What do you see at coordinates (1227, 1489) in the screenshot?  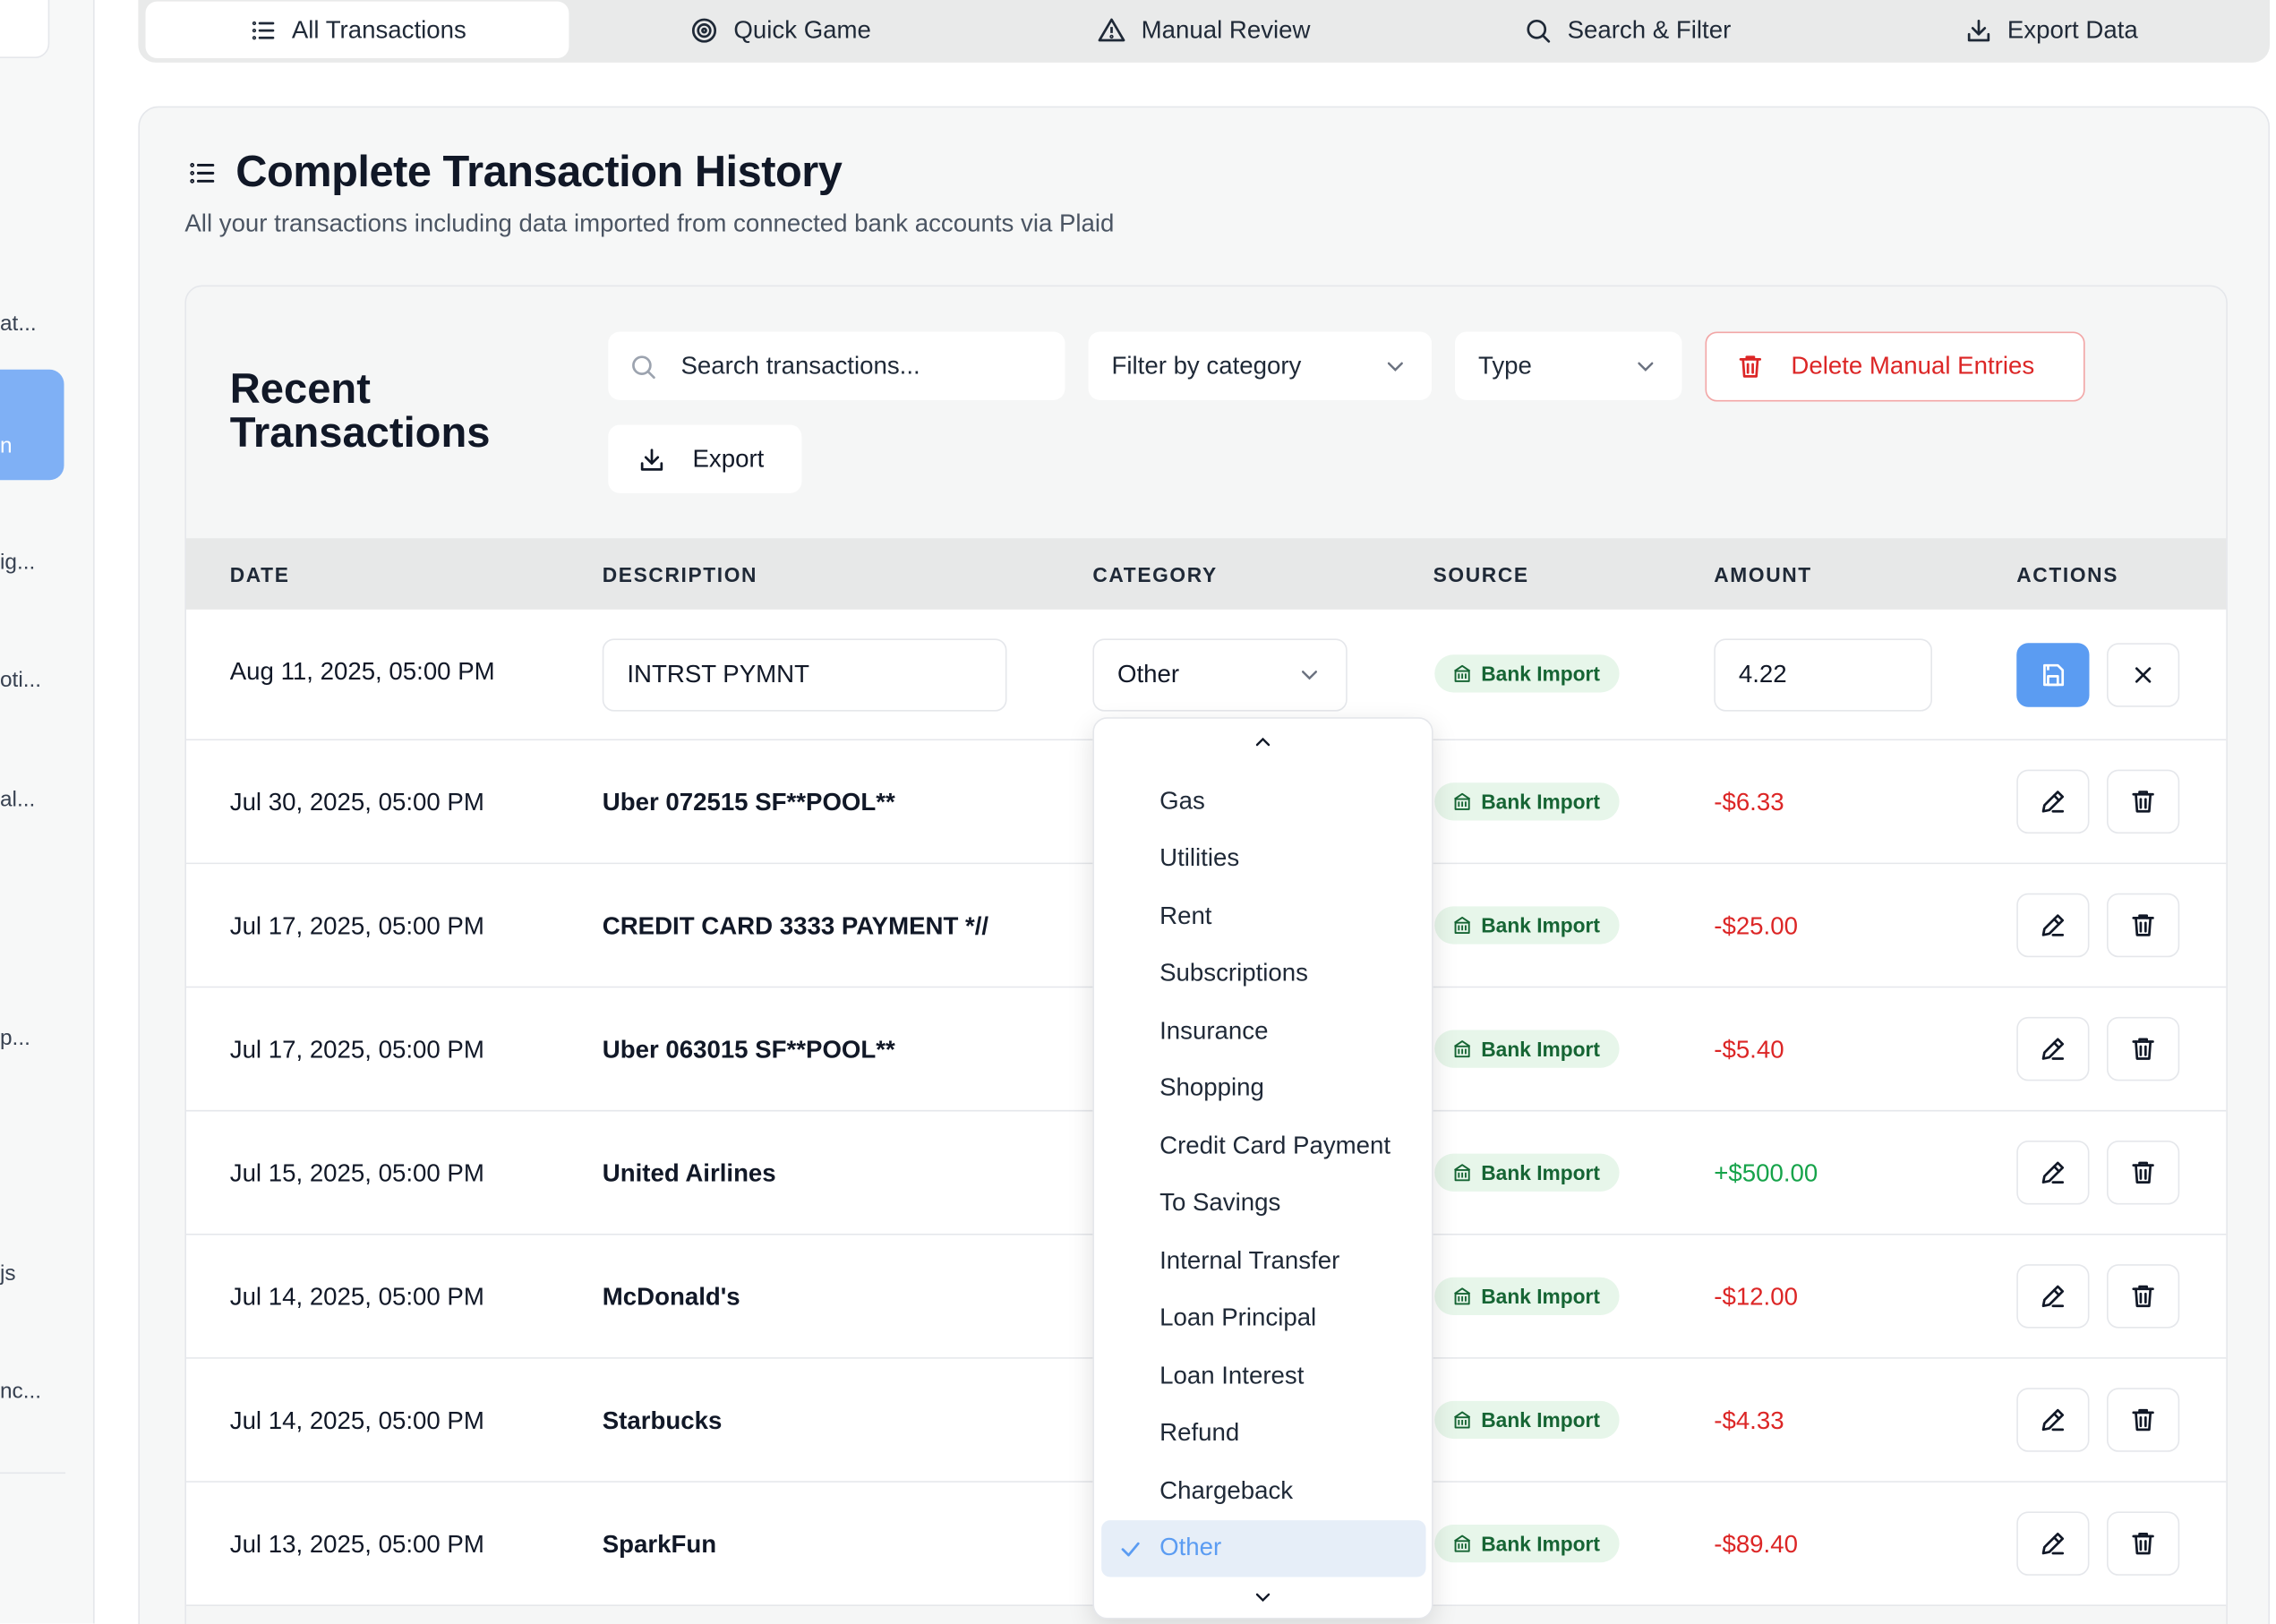 I see `category-option-label: Chargeback` at bounding box center [1227, 1489].